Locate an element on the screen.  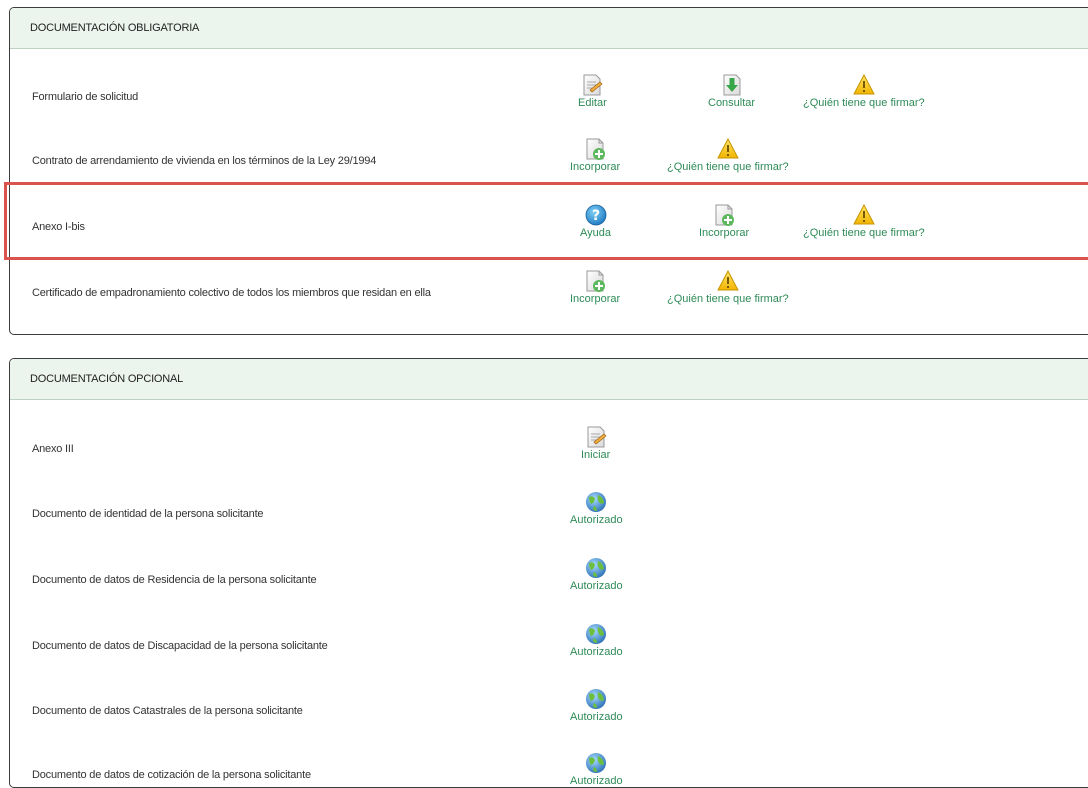
edit-button: Editar is located at coordinates (592, 91).